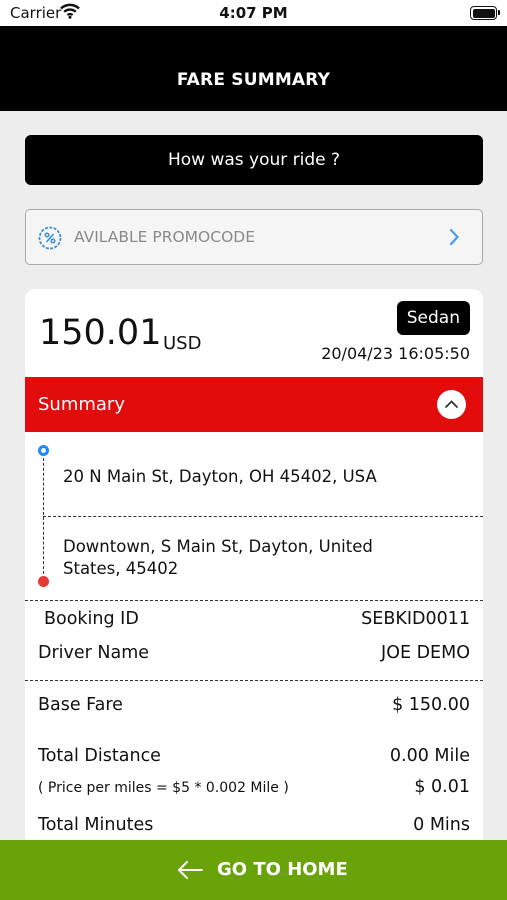  Describe the element at coordinates (451, 404) in the screenshot. I see `chevron-up-icon` at that location.